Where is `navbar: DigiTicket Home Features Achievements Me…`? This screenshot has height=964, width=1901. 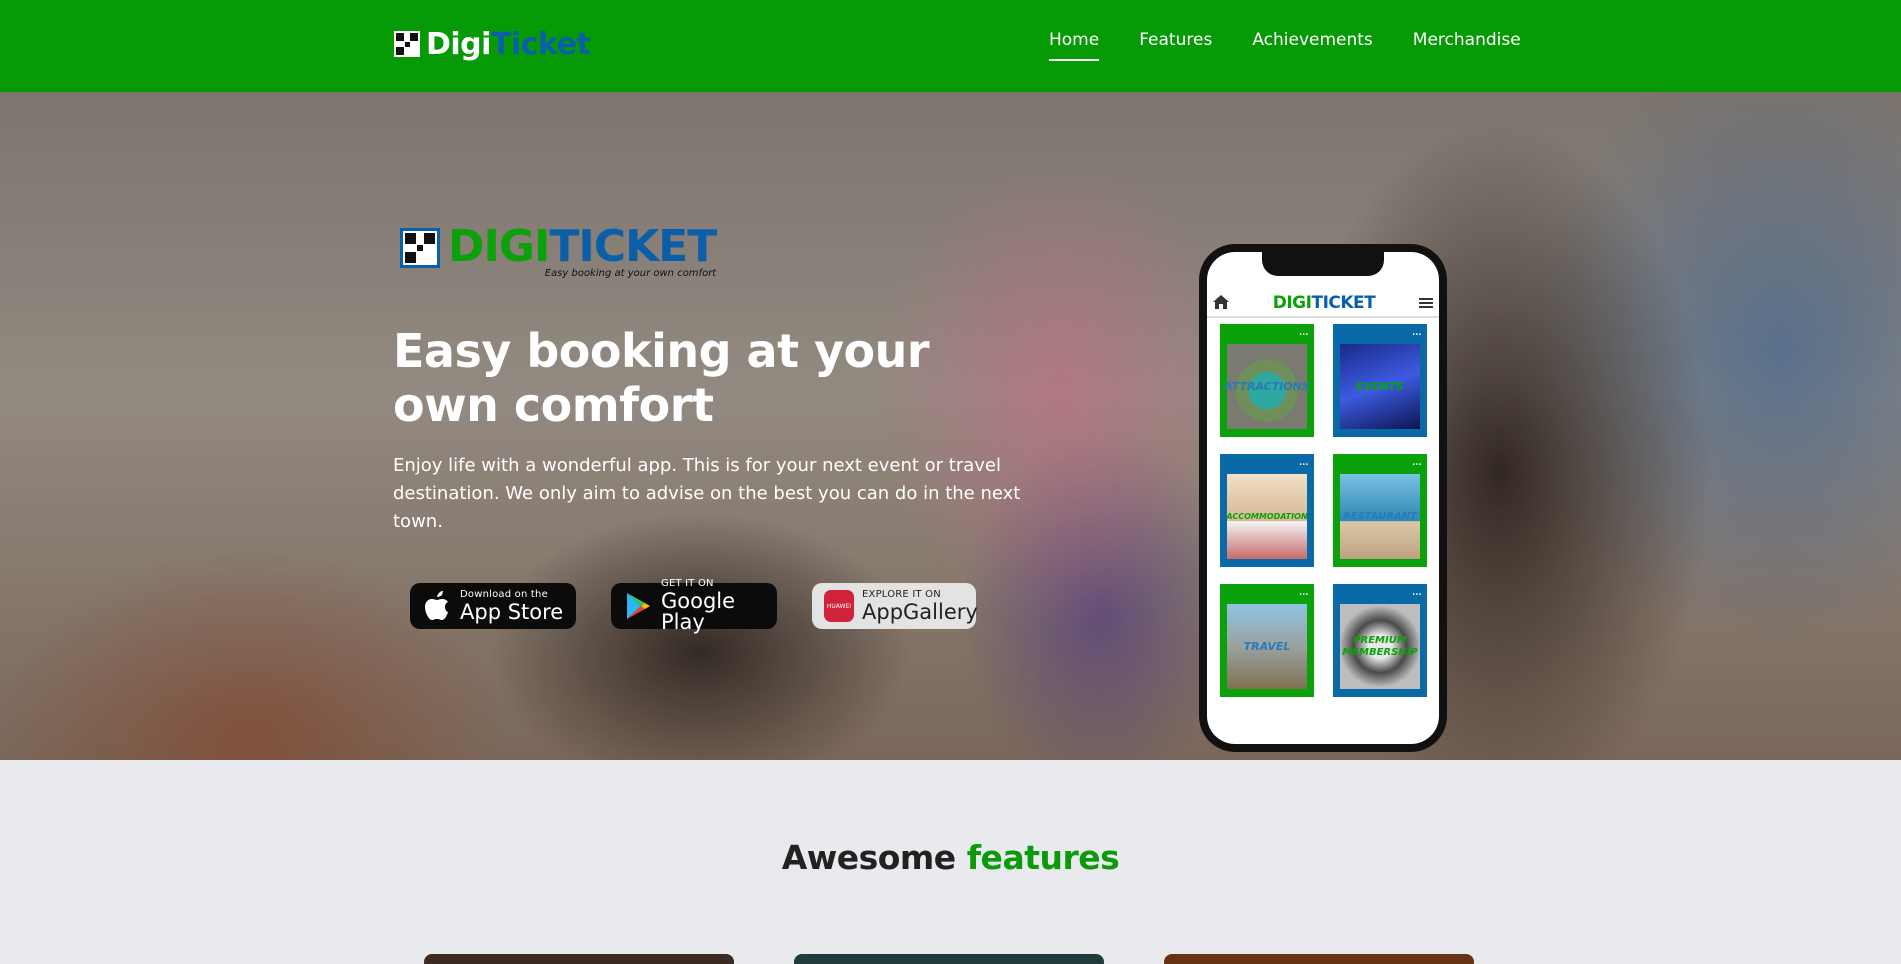
navbar: DigiTicket Home Features Achievements Me… is located at coordinates (950, 46).